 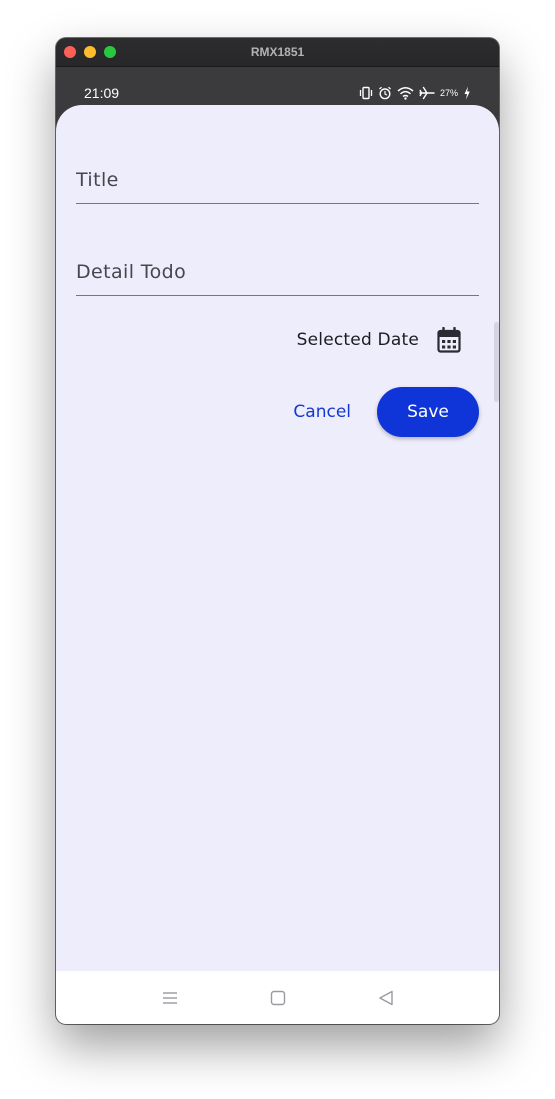 What do you see at coordinates (467, 93) in the screenshot?
I see `battery-charging-icon` at bounding box center [467, 93].